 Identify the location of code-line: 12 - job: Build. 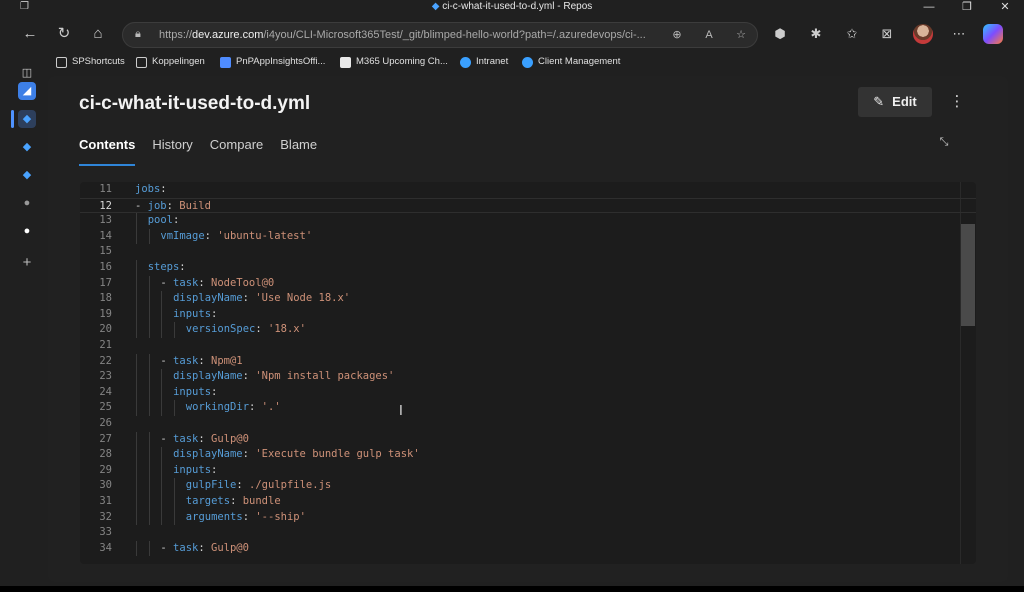
(528, 206).